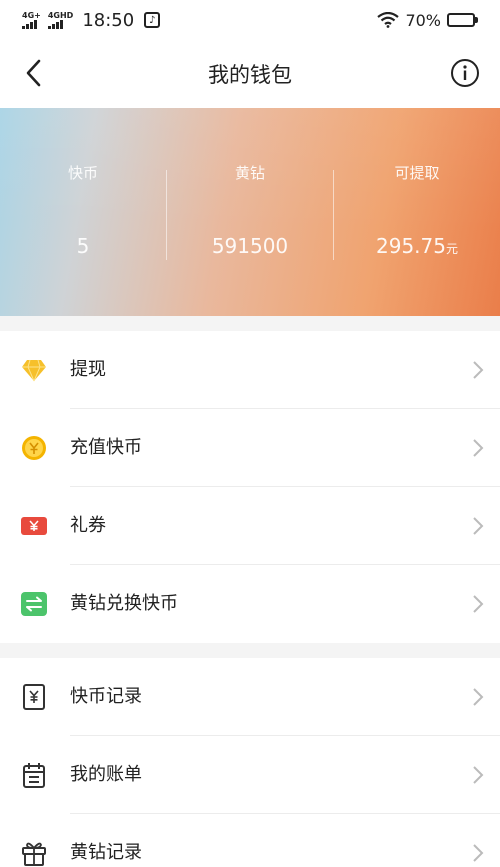  I want to click on signal-icon-2: 4GHD, so click(60, 20).